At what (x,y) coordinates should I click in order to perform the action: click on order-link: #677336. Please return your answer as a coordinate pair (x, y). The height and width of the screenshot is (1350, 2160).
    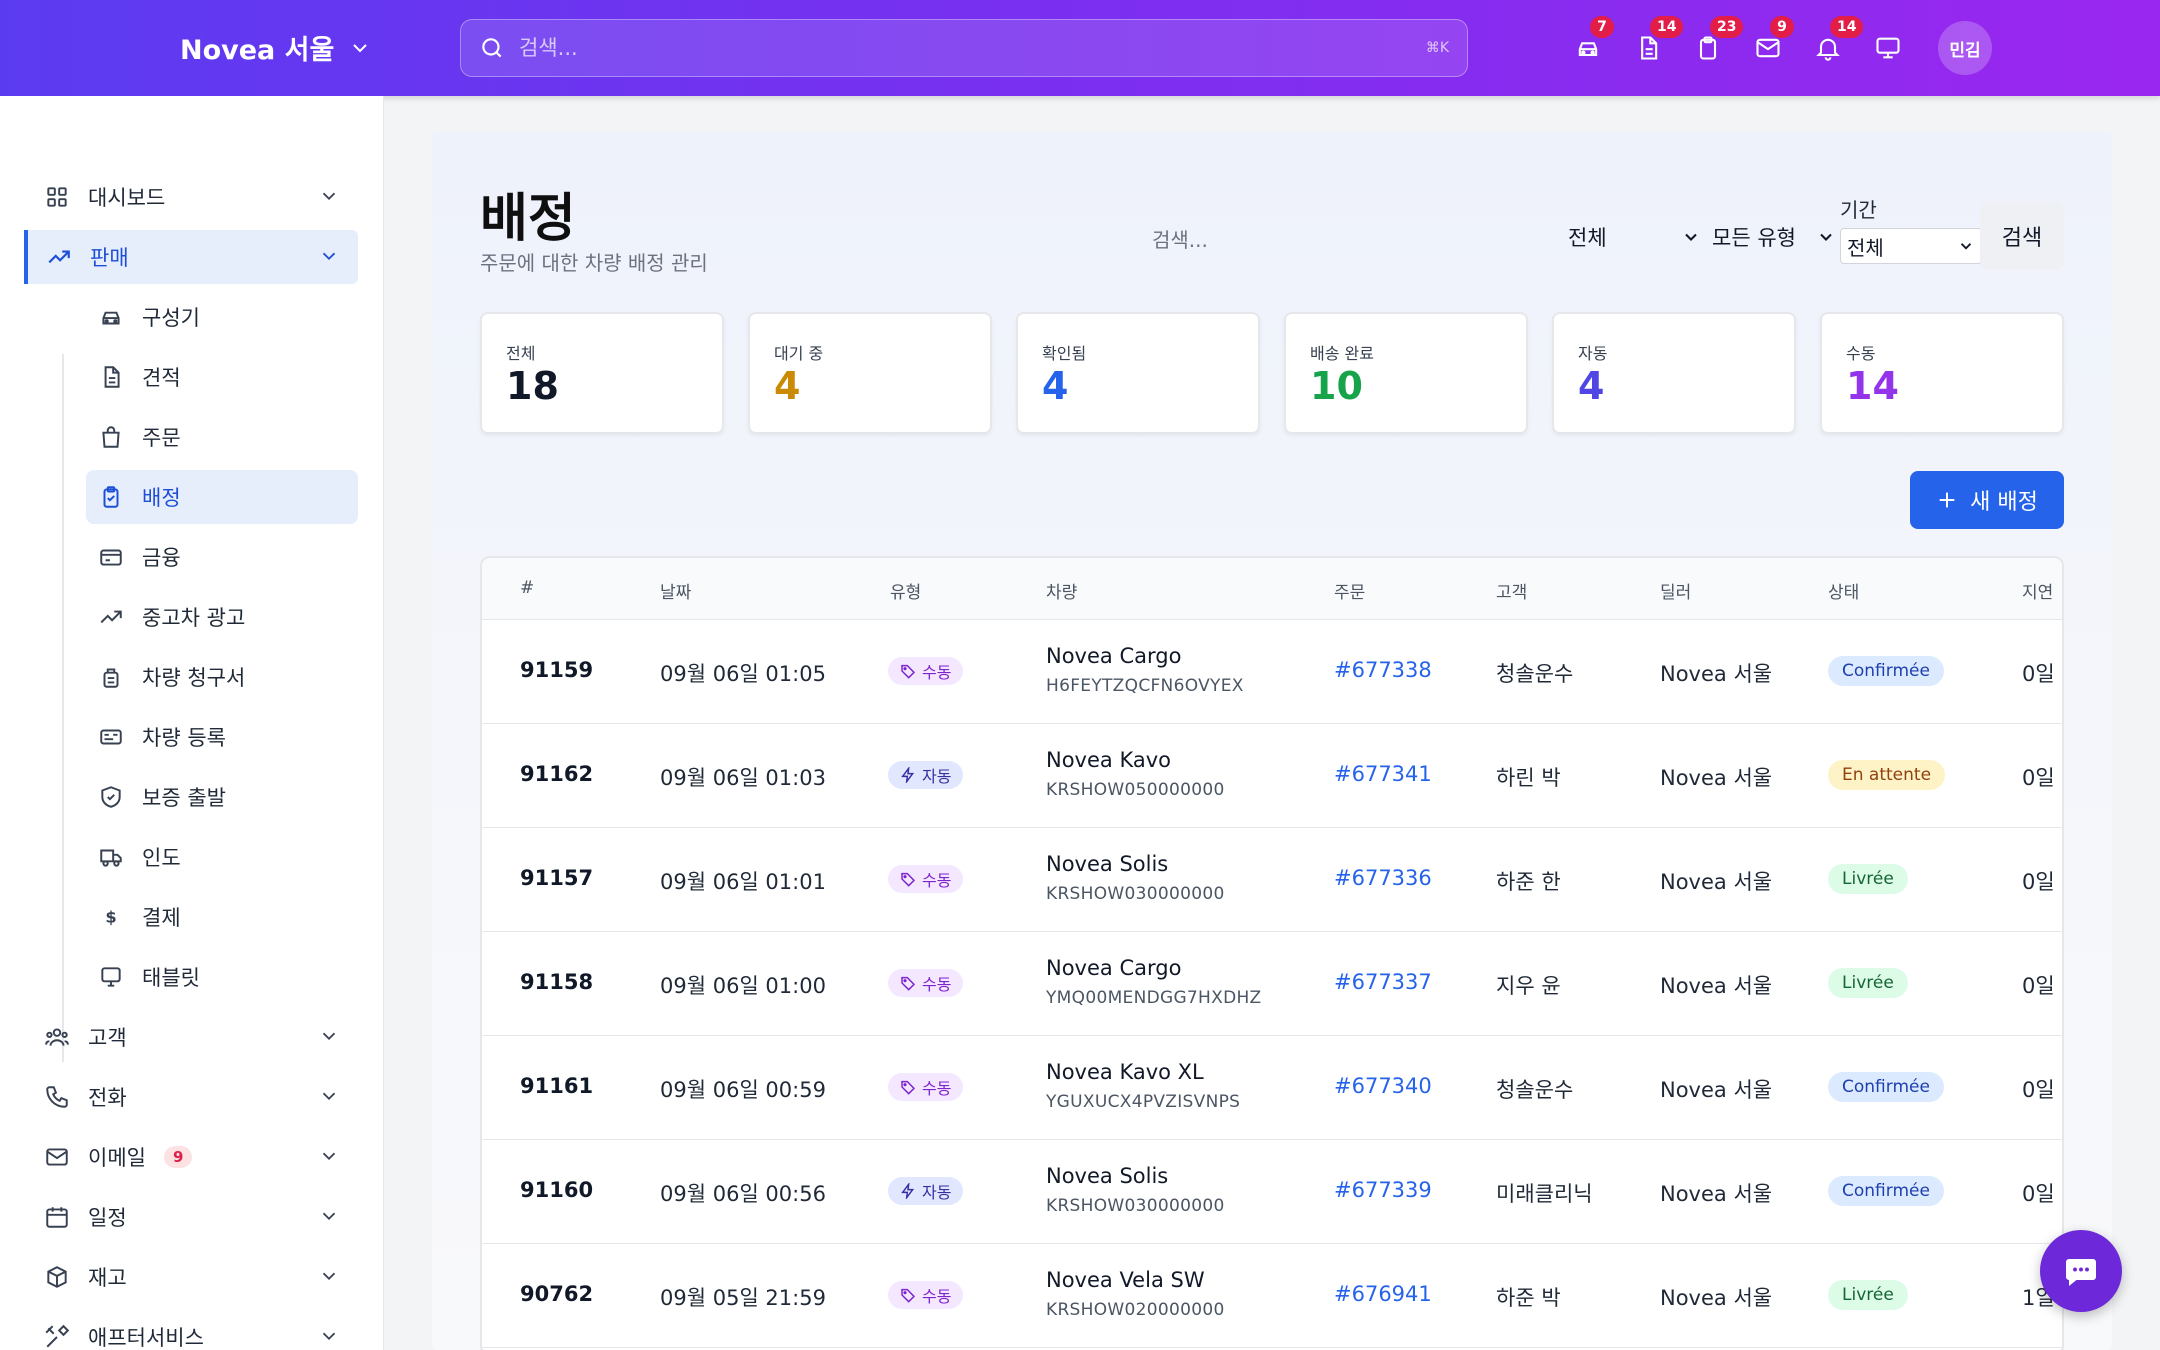
    Looking at the image, I should click on (1383, 878).